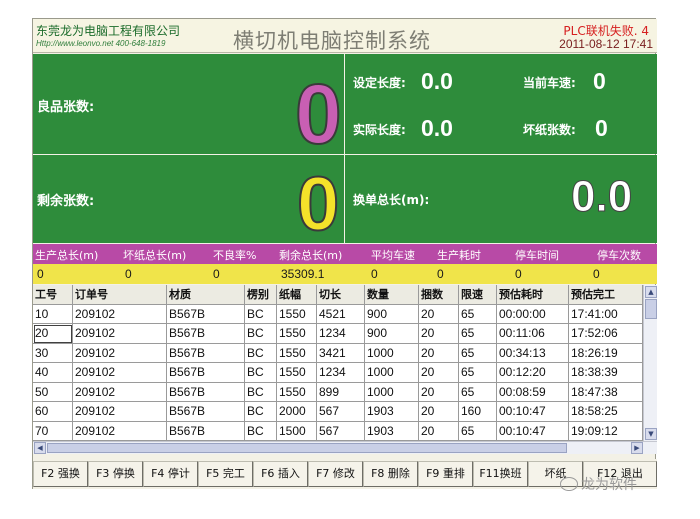 The image size is (700, 519). I want to click on table-cell: 18:58:25, so click(606, 412).